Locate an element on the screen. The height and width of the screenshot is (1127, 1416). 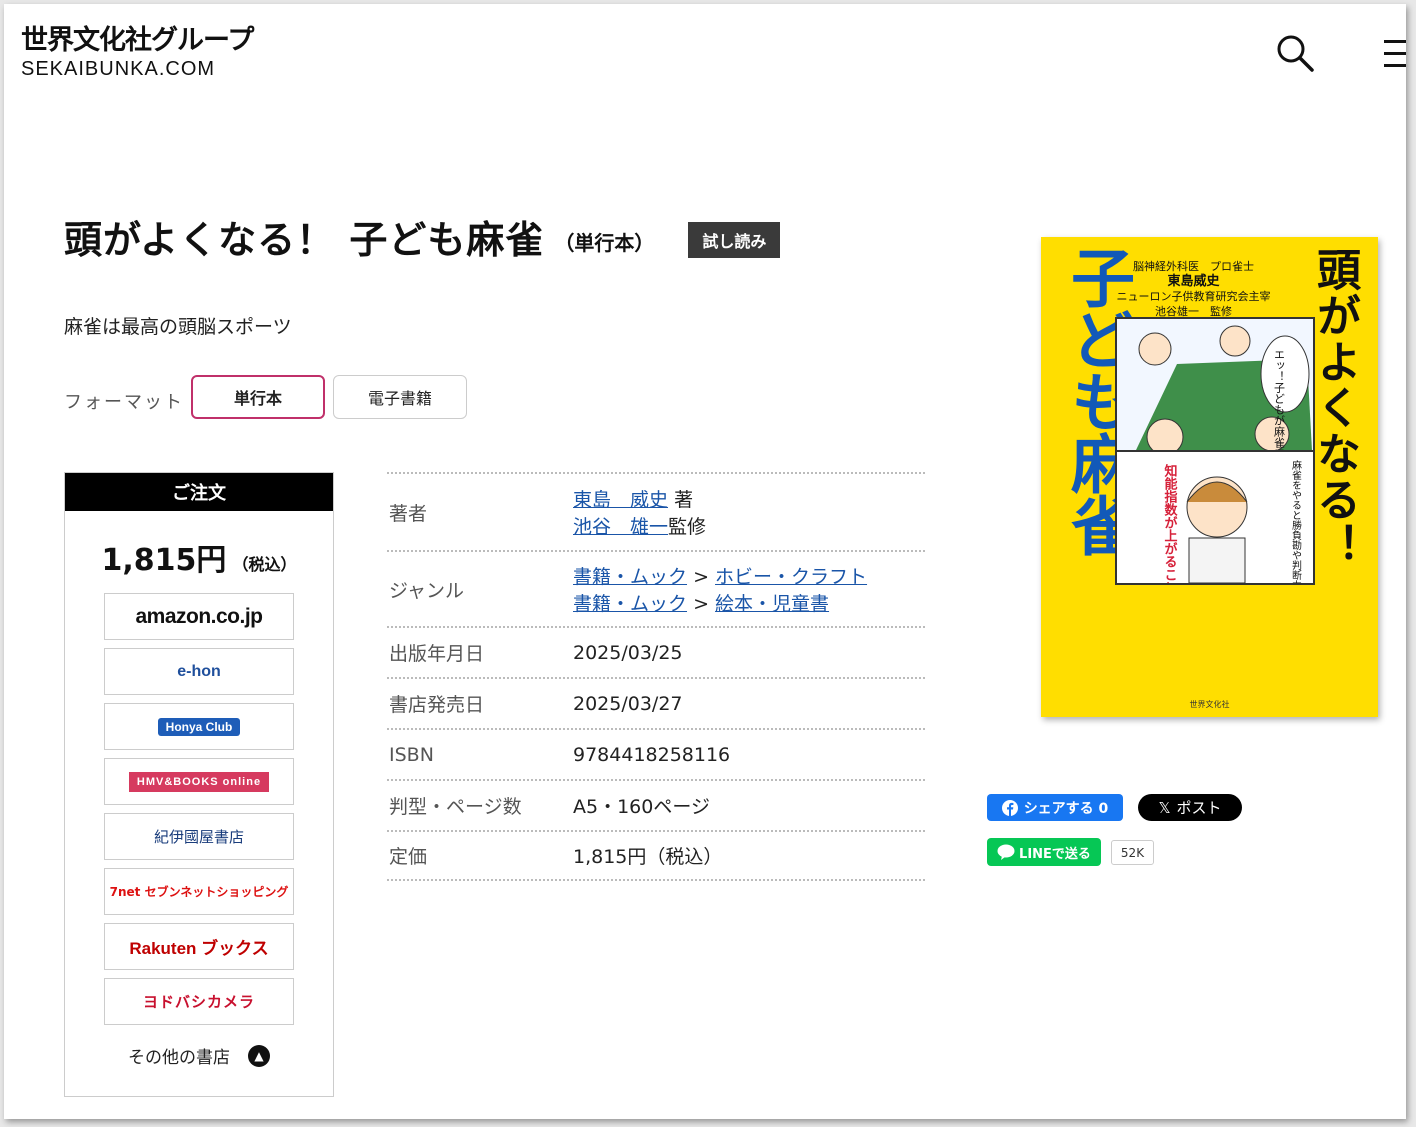
format-label: フォーマット is located at coordinates (124, 402).